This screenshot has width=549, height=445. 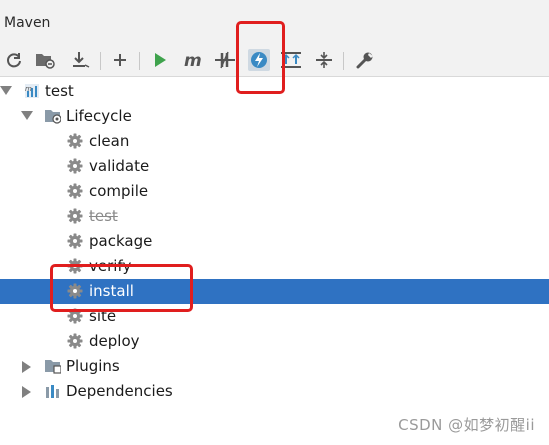 I want to click on watermark: CSDN @如梦初醒ii, so click(x=466, y=425).